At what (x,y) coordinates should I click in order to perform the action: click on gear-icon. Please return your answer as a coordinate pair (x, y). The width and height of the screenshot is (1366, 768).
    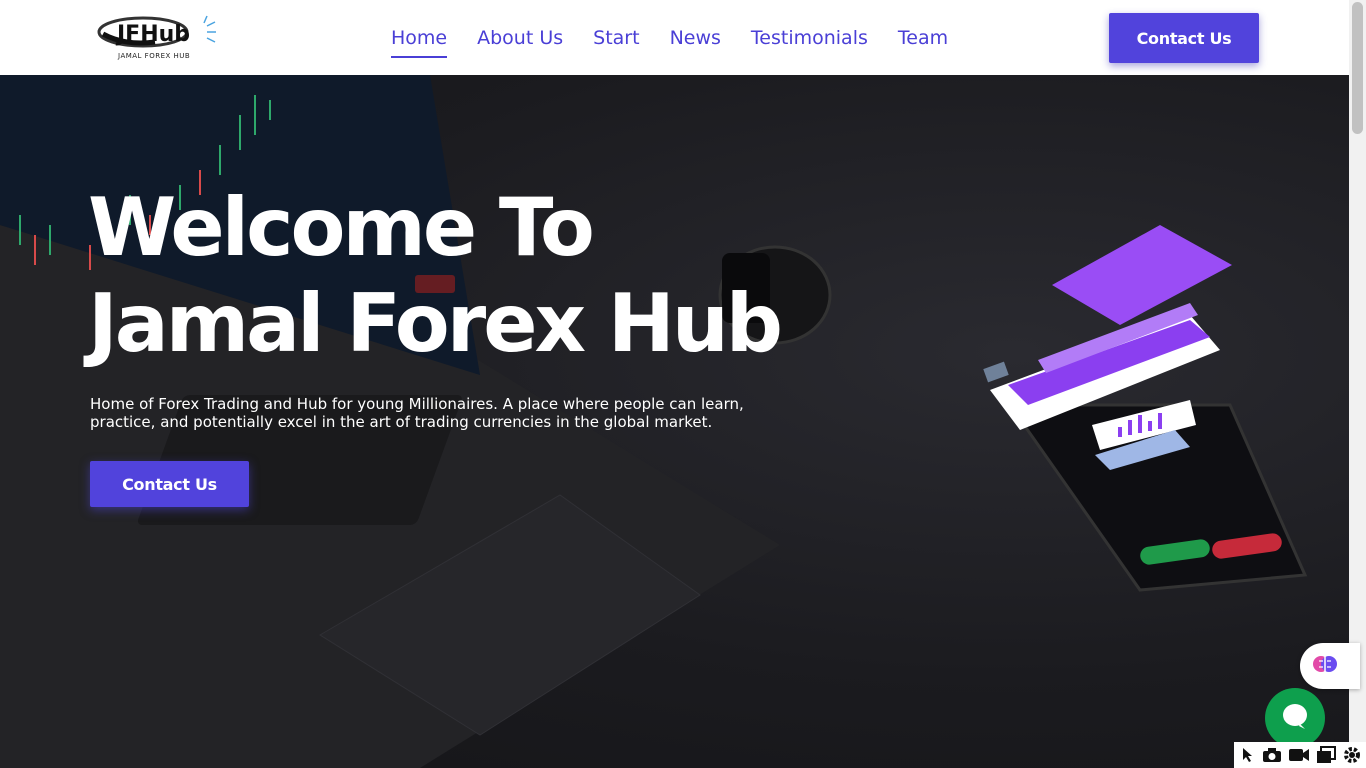
    Looking at the image, I should click on (1352, 755).